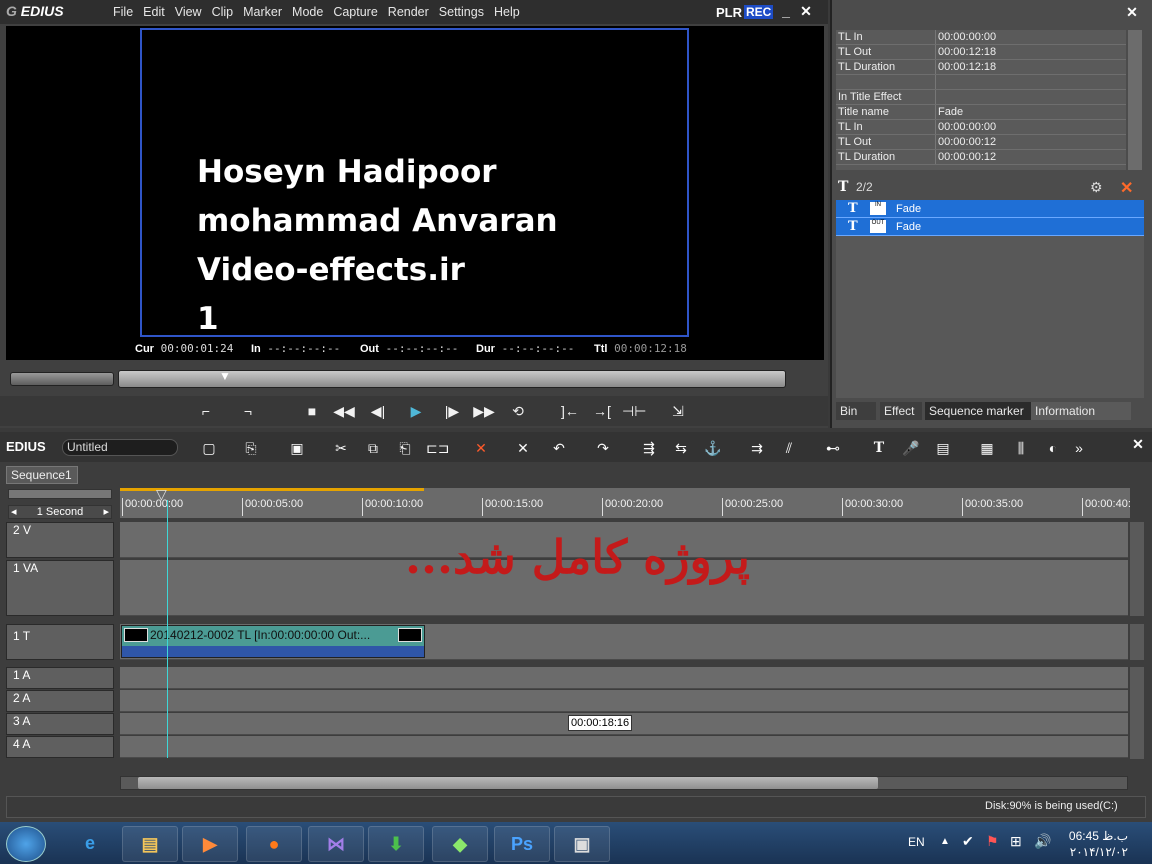 The width and height of the screenshot is (1152, 864). What do you see at coordinates (1021, 448) in the screenshot?
I see `audio-mixer-icon: ⫼` at bounding box center [1021, 448].